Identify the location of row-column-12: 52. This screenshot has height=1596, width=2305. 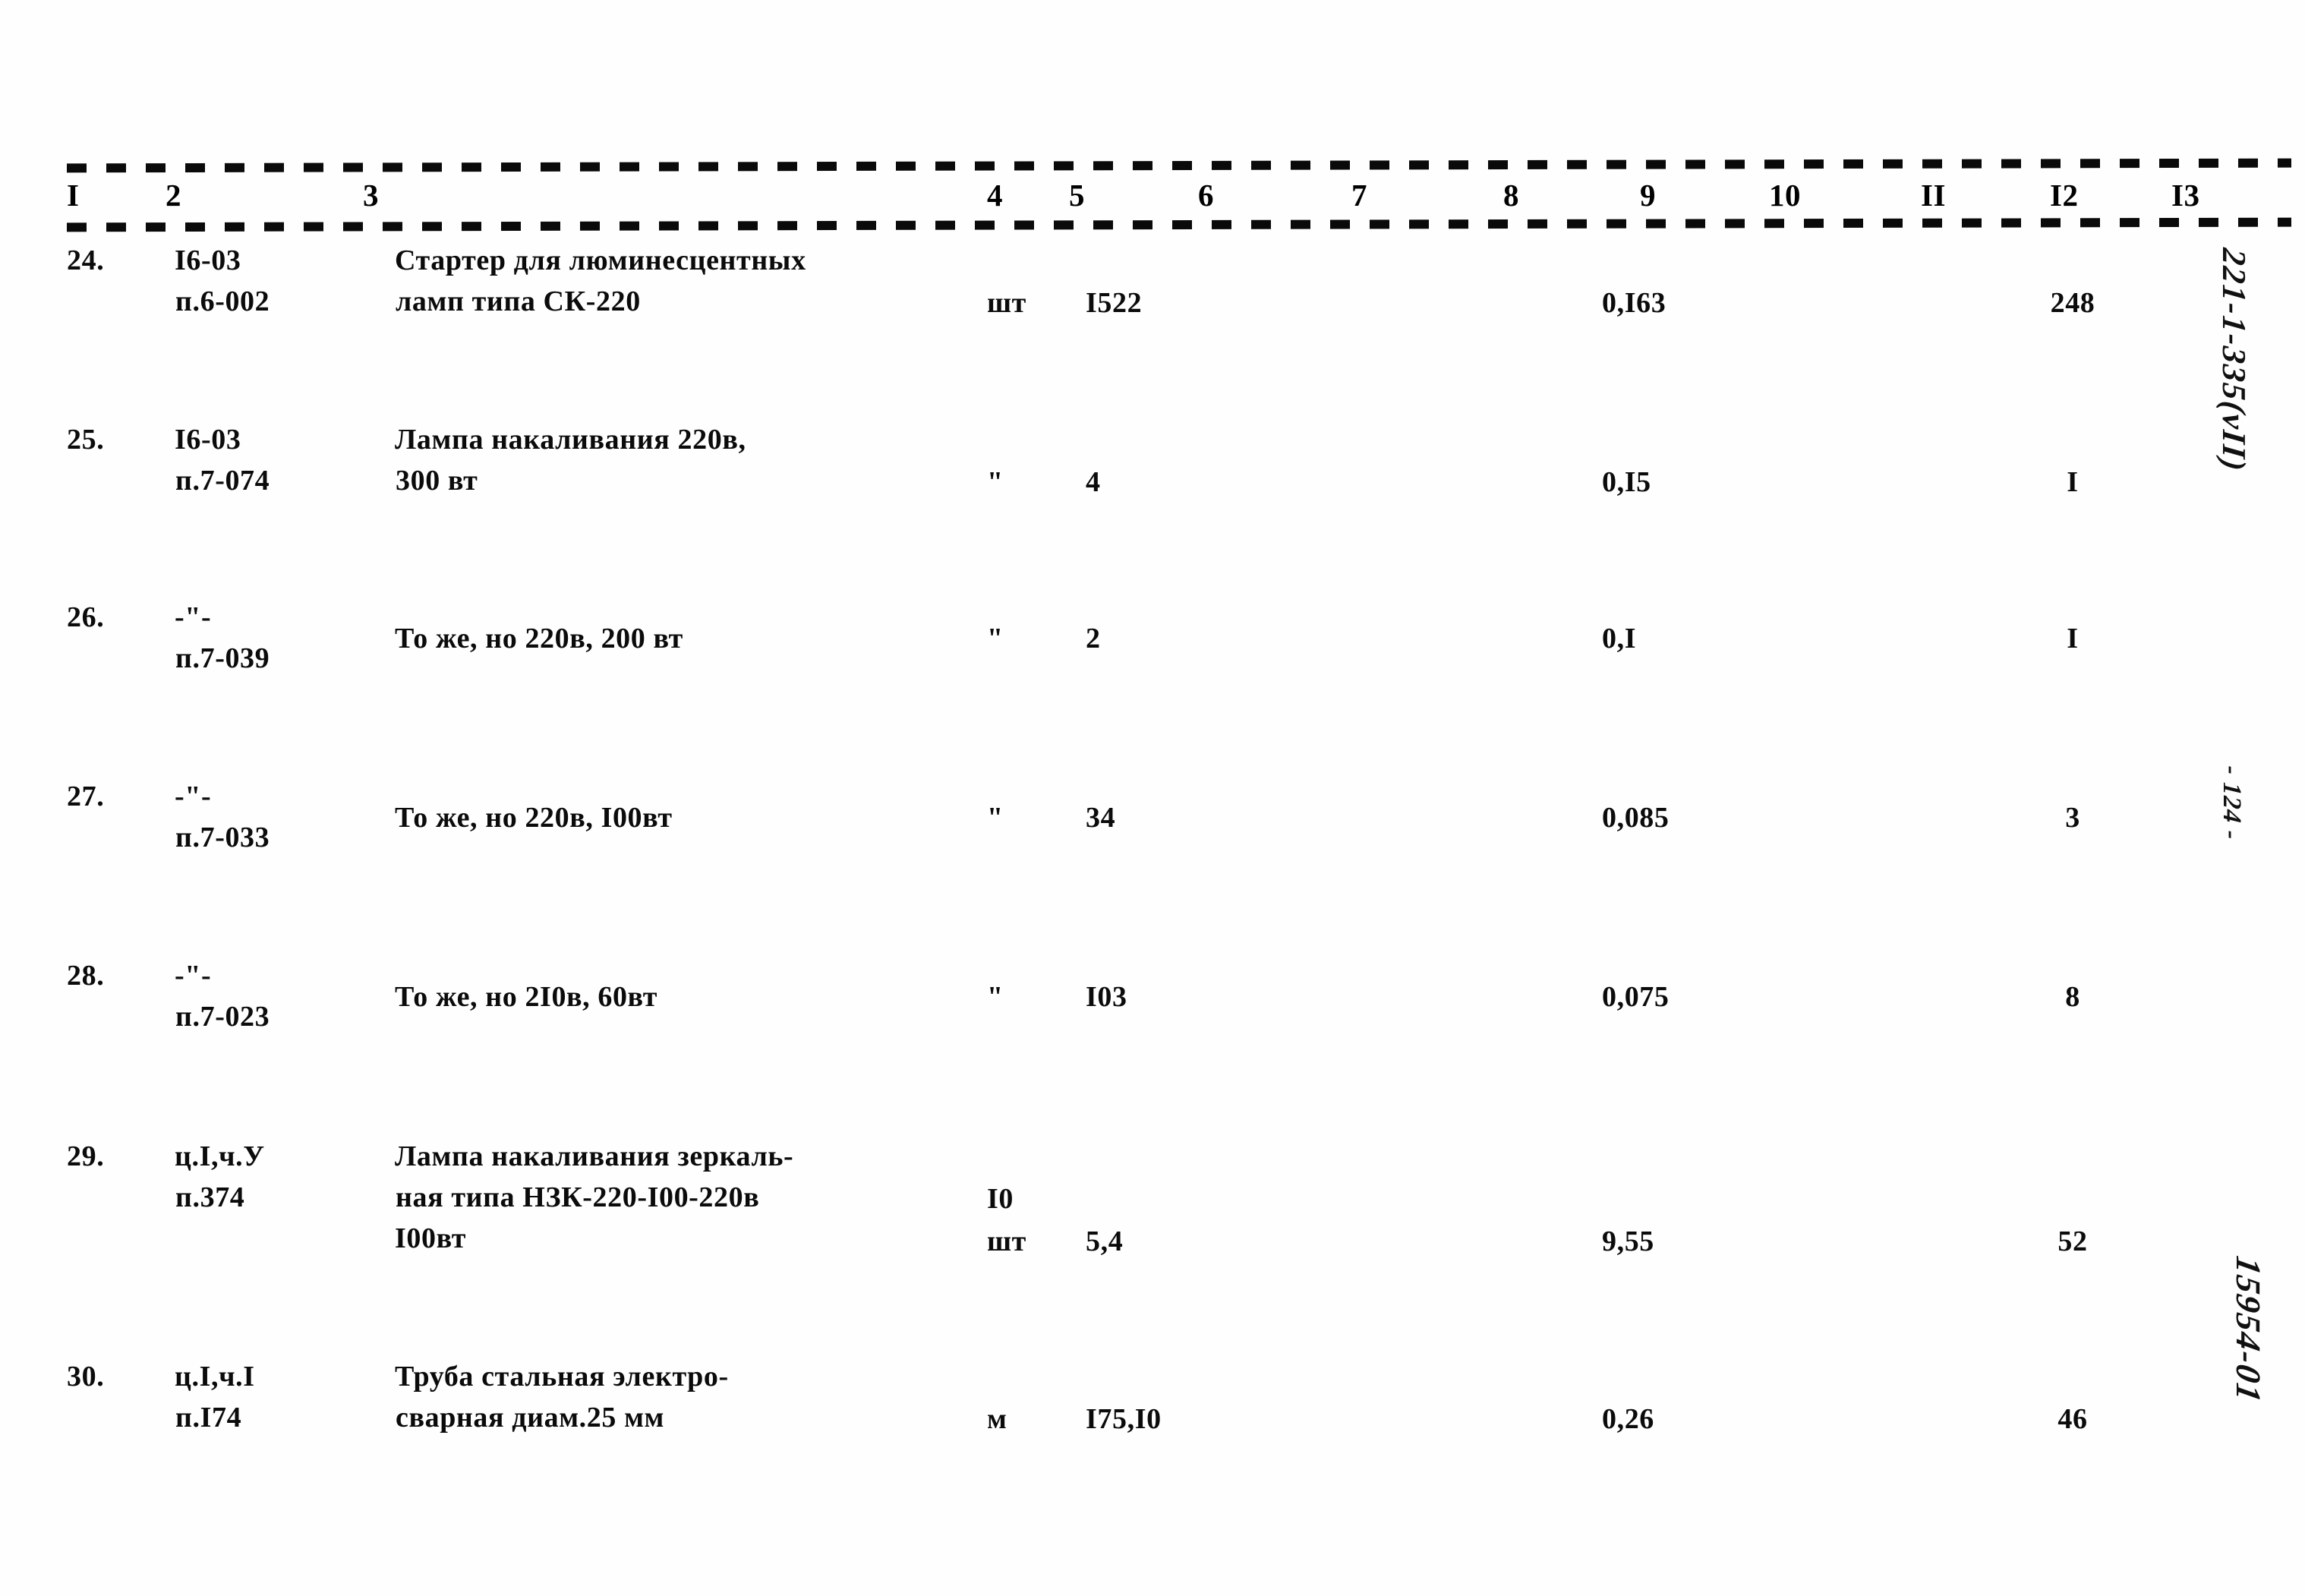
(2073, 1241).